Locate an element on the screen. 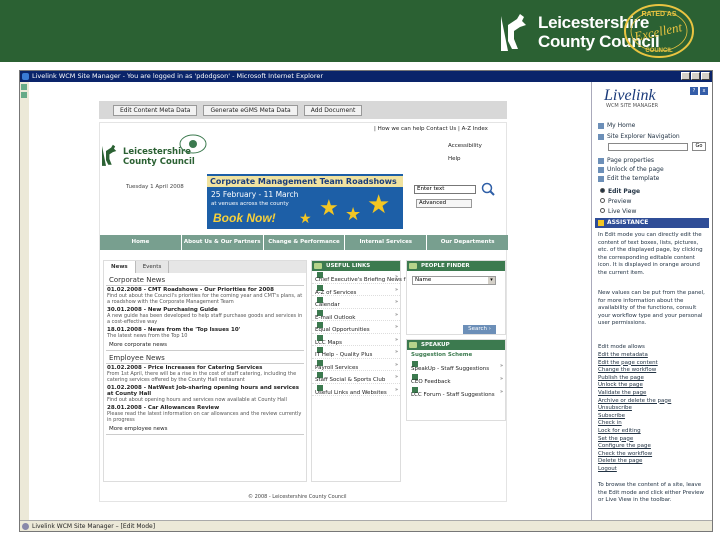 This screenshot has height=540, width=720. edit-template-action: Edit the template is located at coordinates (628, 178).